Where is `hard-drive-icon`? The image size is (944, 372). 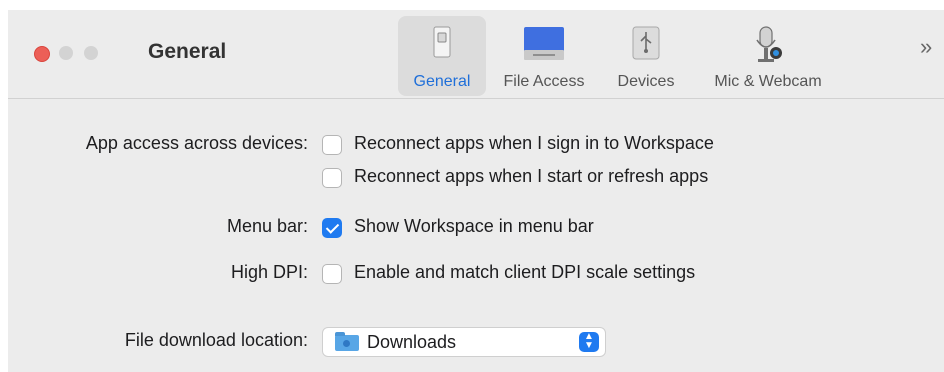
hard-drive-icon is located at coordinates (544, 43).